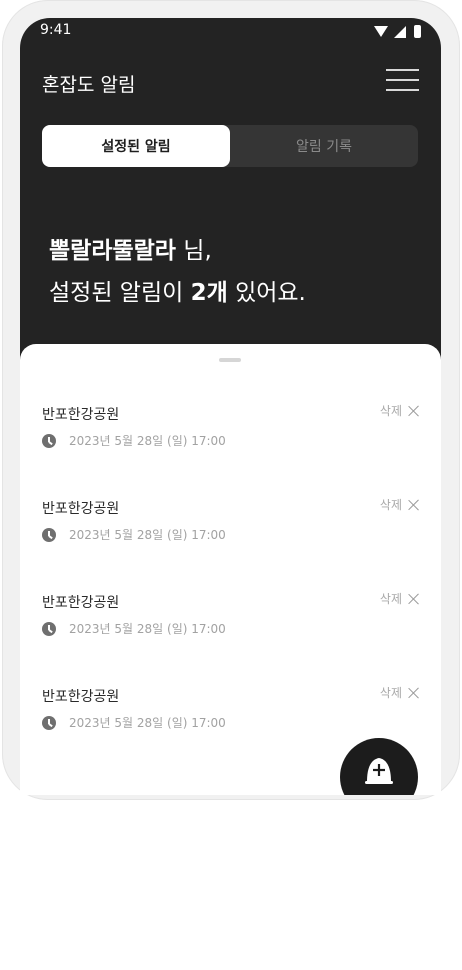  I want to click on greeting-line-1: 뽈랄라뚤랄라 님,, so click(177, 251).